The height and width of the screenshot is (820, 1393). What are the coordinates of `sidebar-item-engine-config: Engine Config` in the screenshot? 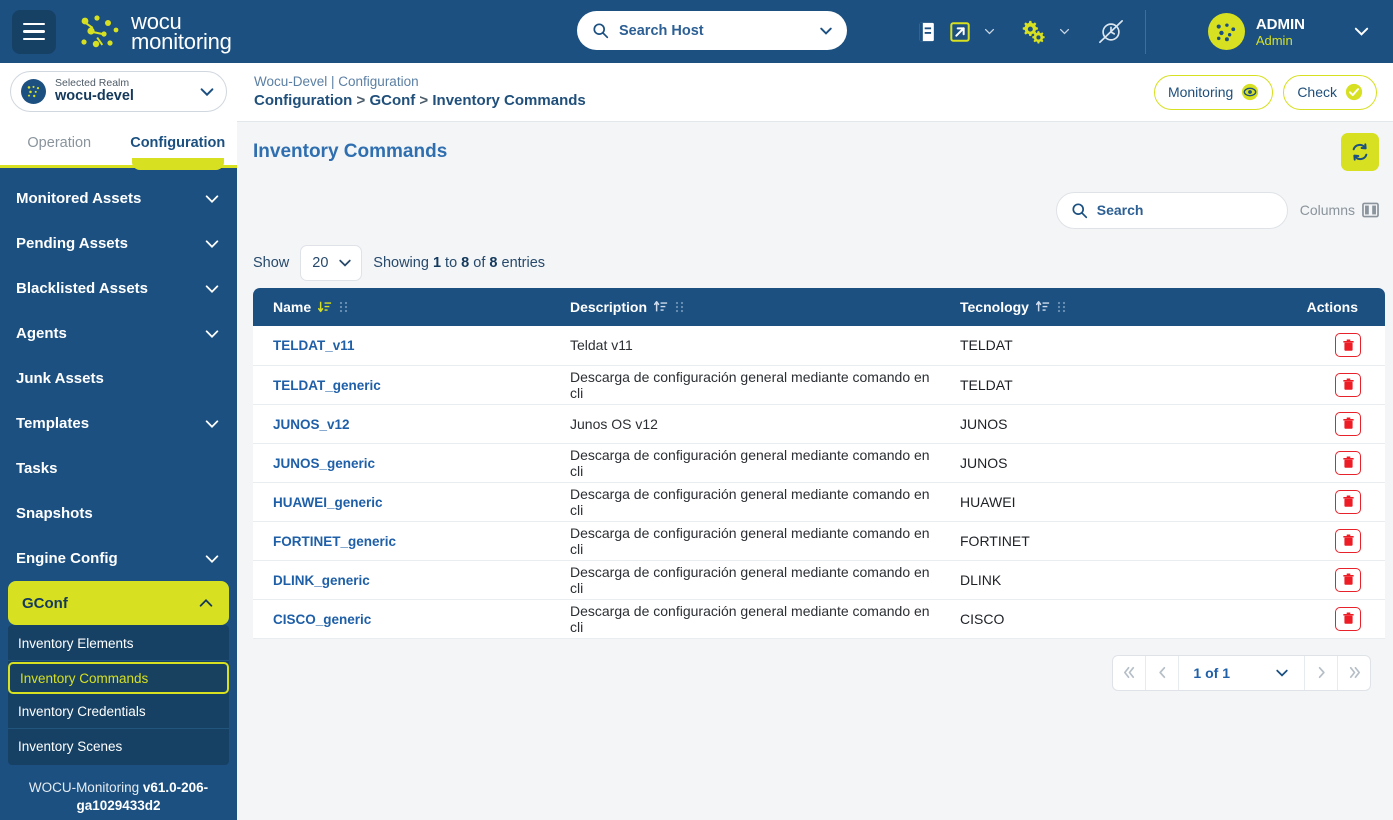 It's located at (118, 558).